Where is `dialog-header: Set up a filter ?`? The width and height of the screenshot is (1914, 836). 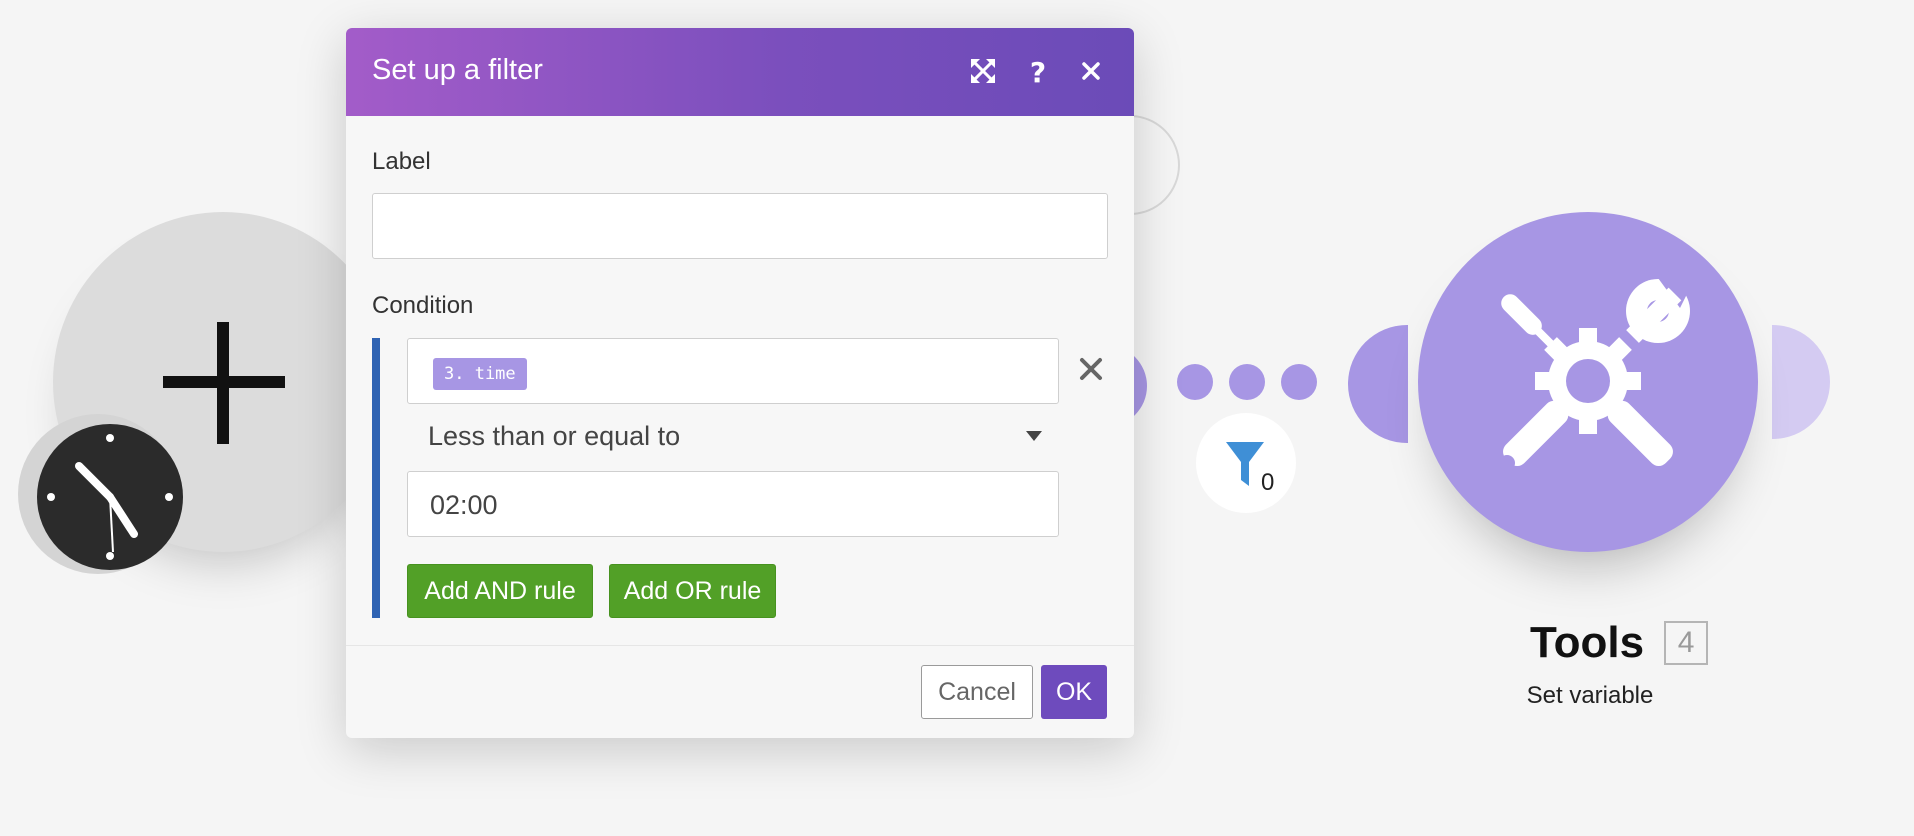 dialog-header: Set up a filter ? is located at coordinates (740, 72).